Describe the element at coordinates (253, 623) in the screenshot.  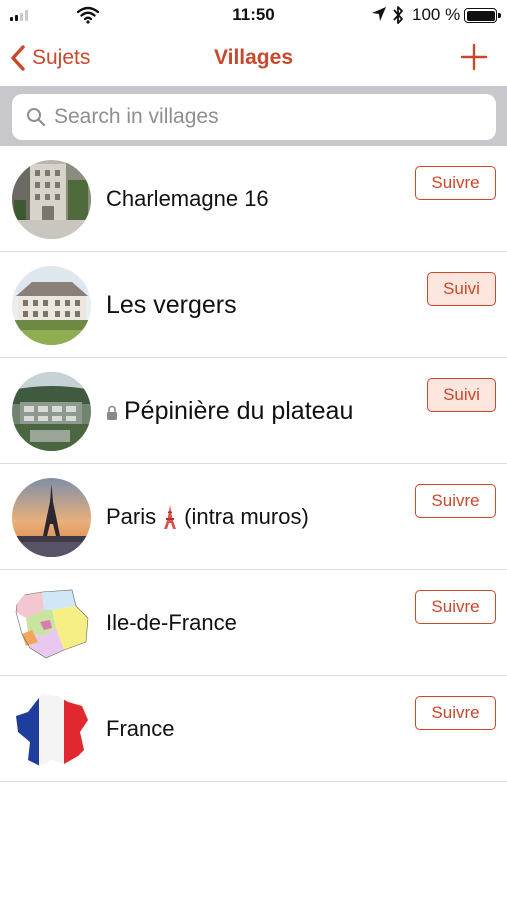
I see `village-row-ile-de-france: Ile-de-France Suivre` at that location.